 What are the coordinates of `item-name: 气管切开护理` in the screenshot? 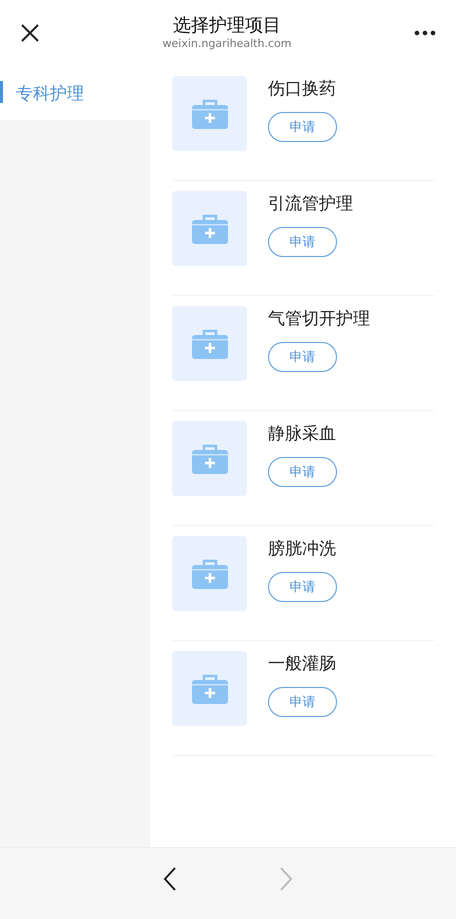 It's located at (319, 319).